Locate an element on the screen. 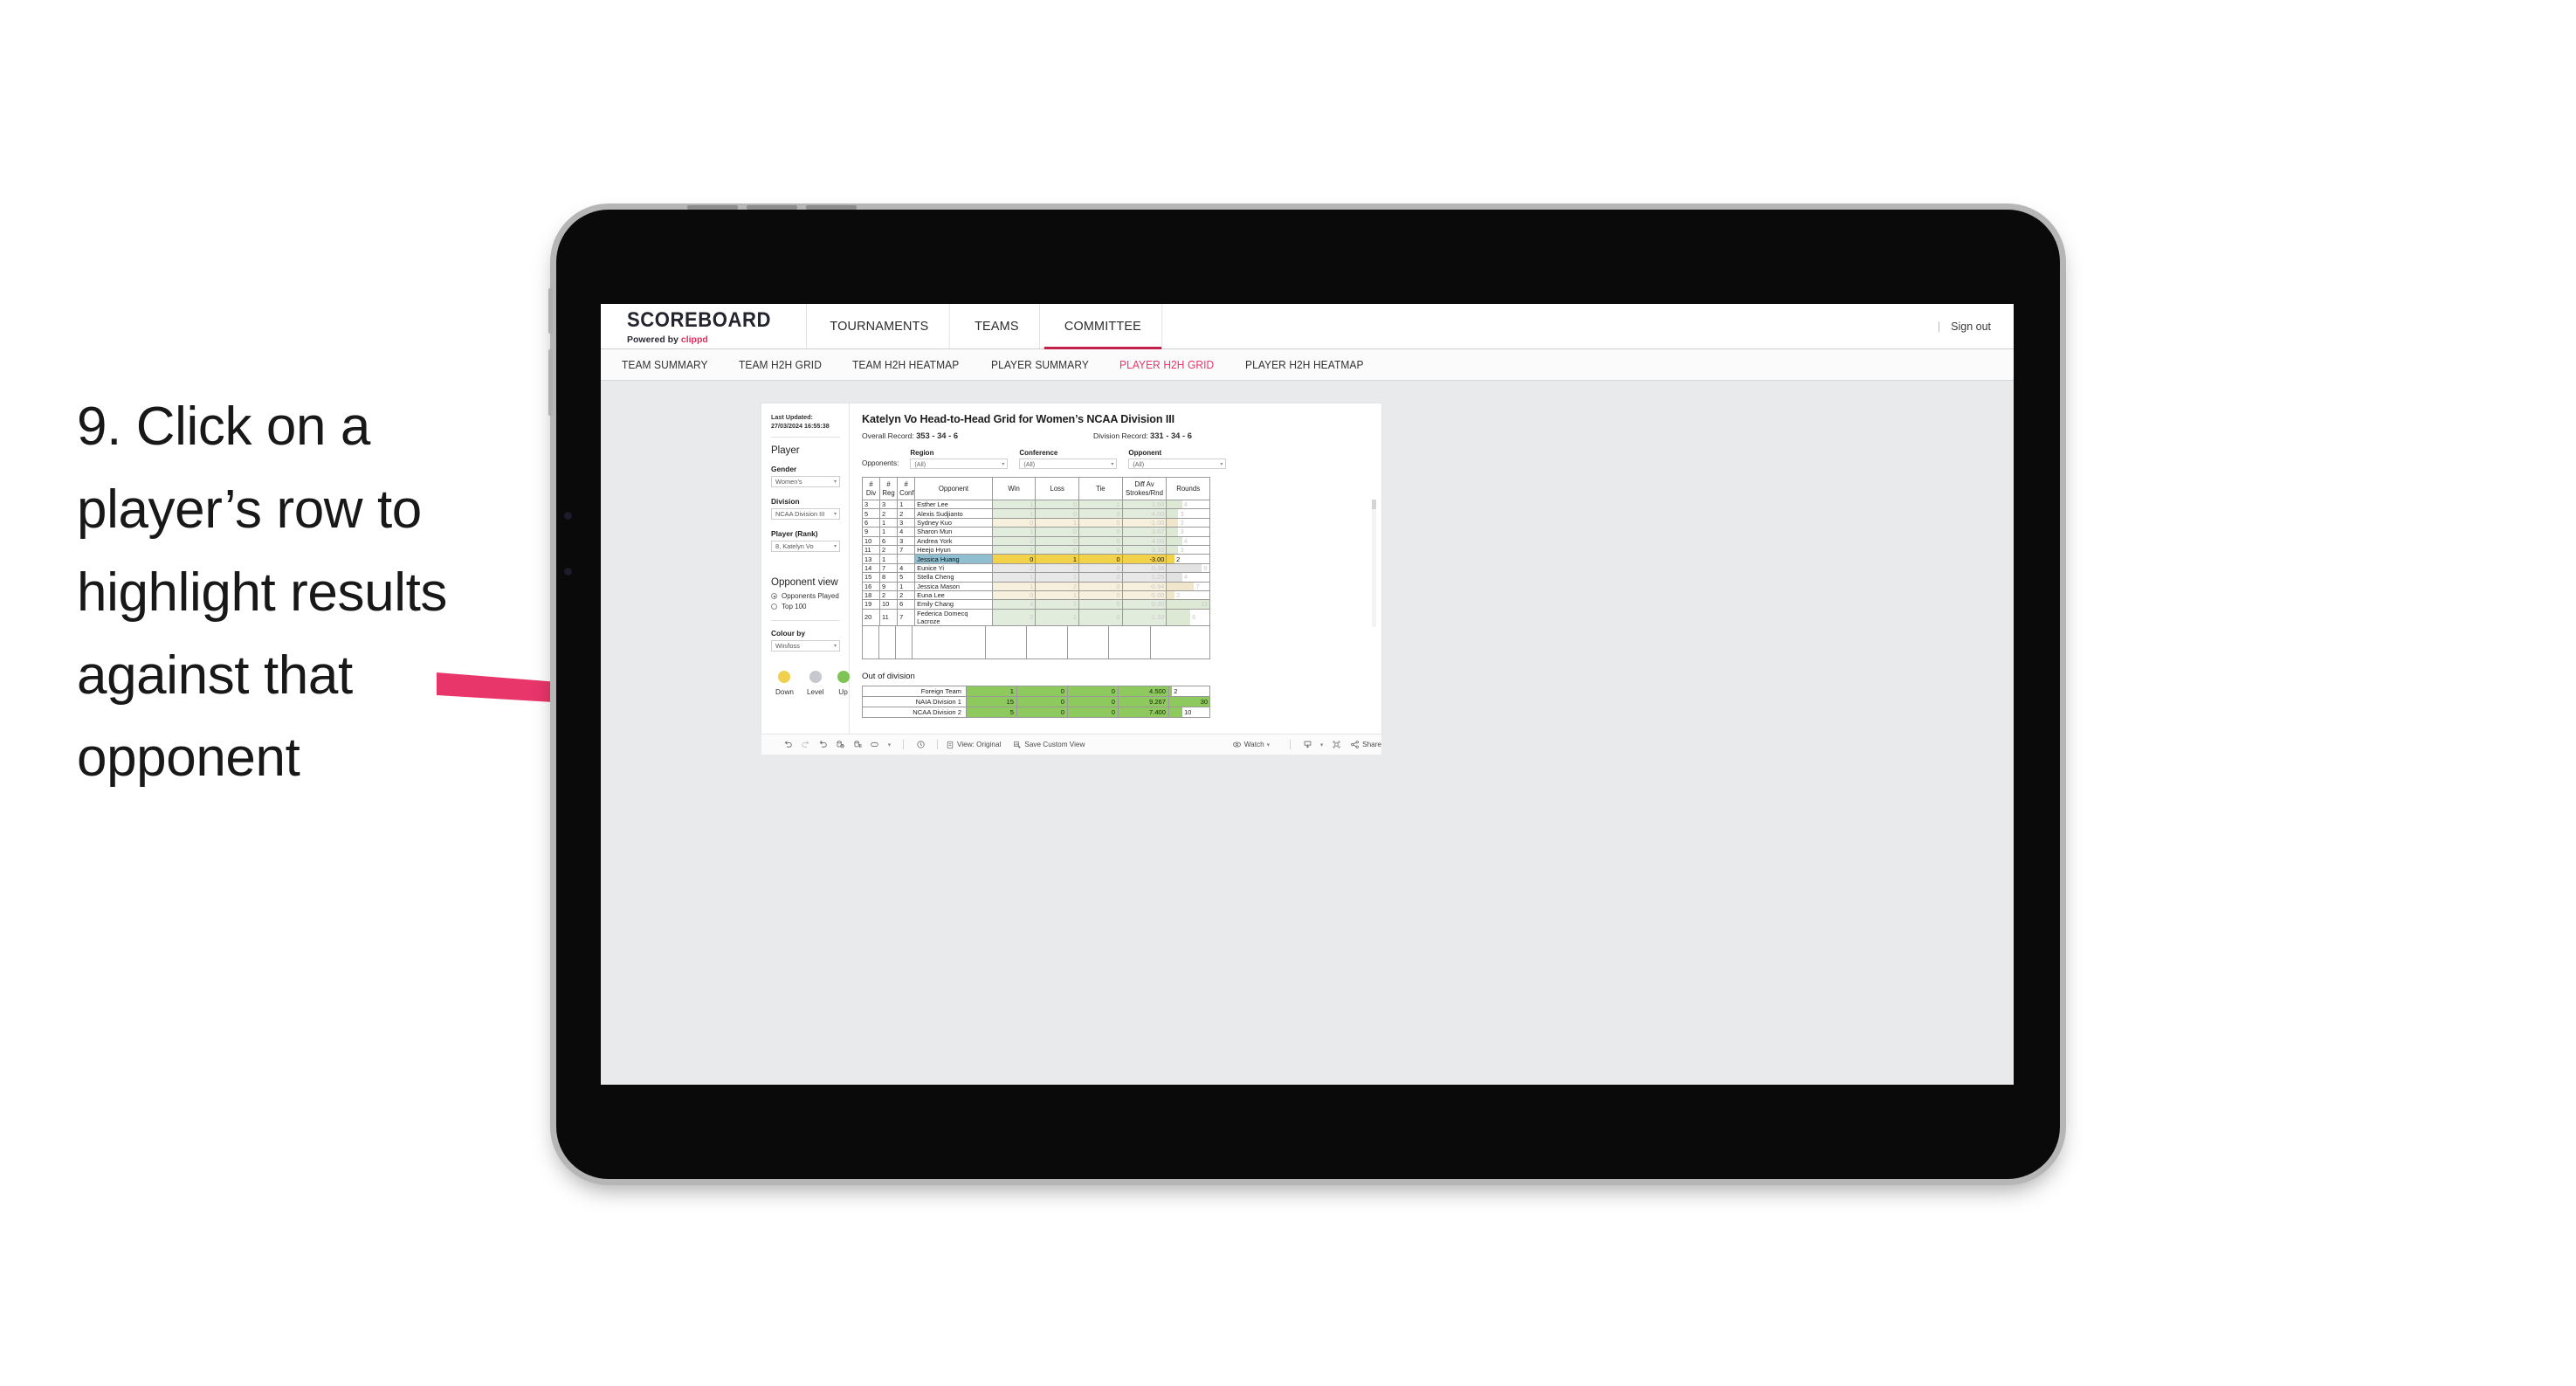  table-row: 20 11 7 Federica Domecq Lacroze 2 1 0 1.33 6 is located at coordinates (1035, 617).